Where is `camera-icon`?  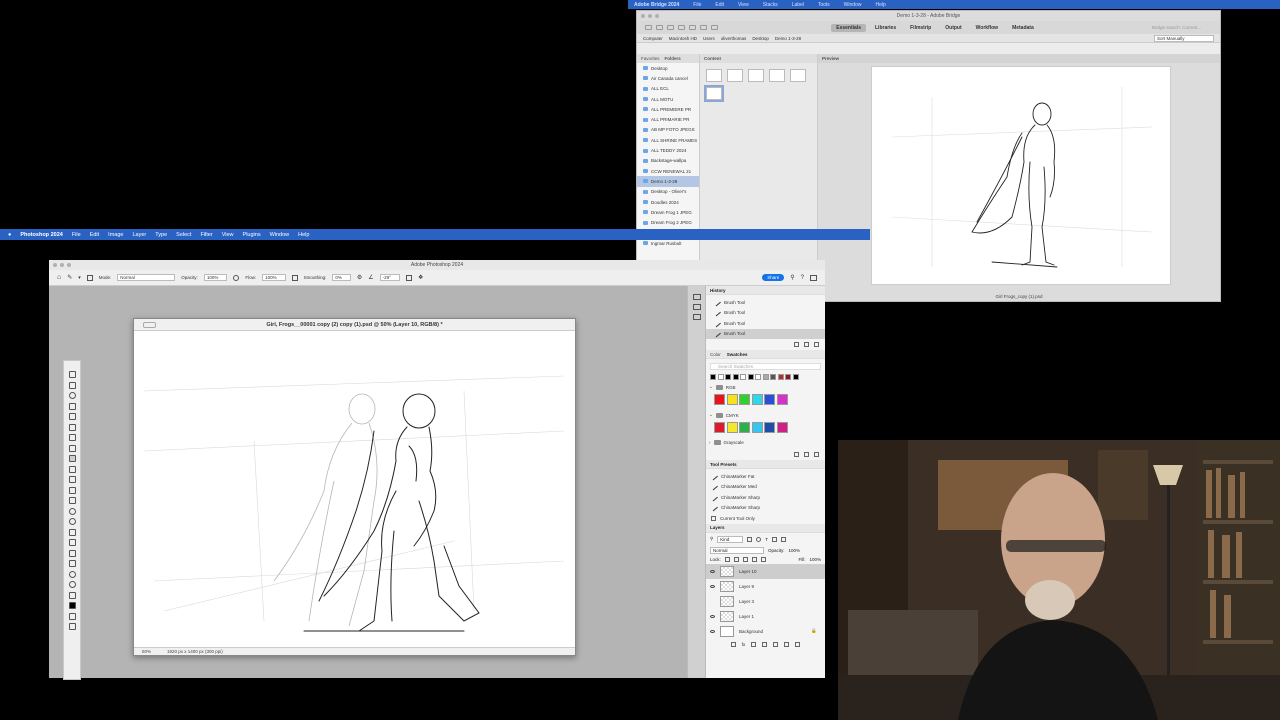
camera-icon is located at coordinates (681, 27).